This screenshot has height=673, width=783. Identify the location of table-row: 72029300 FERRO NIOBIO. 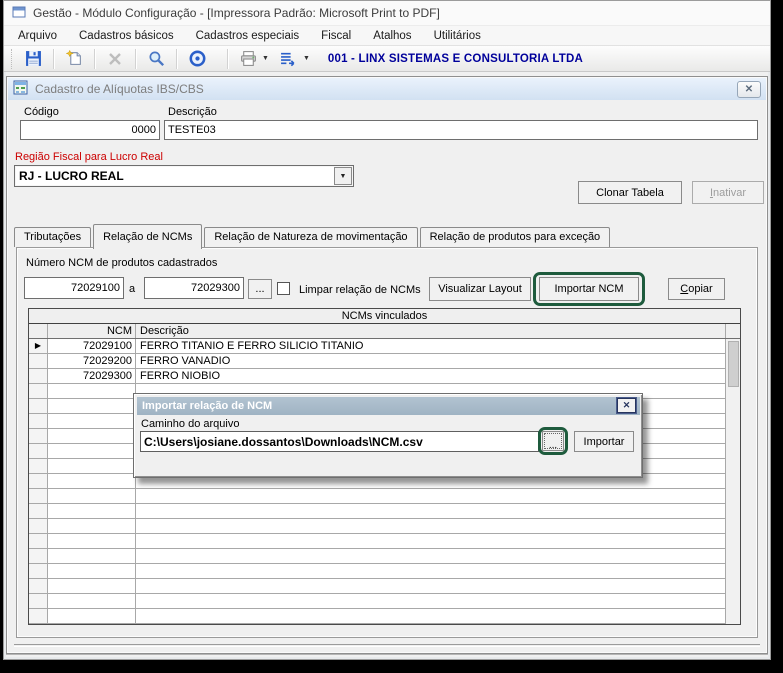
(377, 376).